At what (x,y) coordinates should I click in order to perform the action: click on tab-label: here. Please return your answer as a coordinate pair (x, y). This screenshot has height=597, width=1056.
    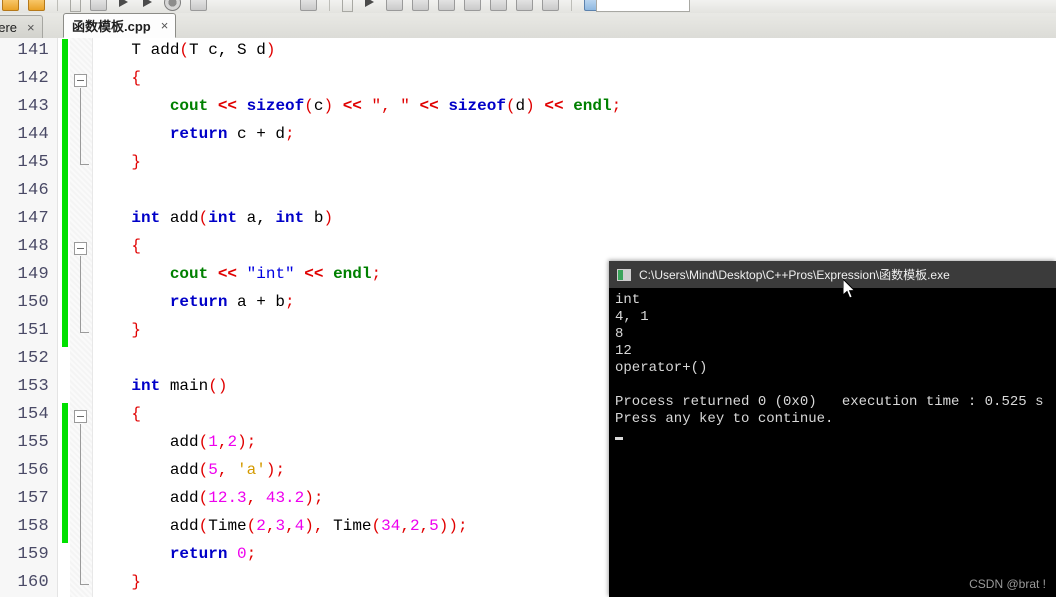
    Looking at the image, I should click on (9, 27).